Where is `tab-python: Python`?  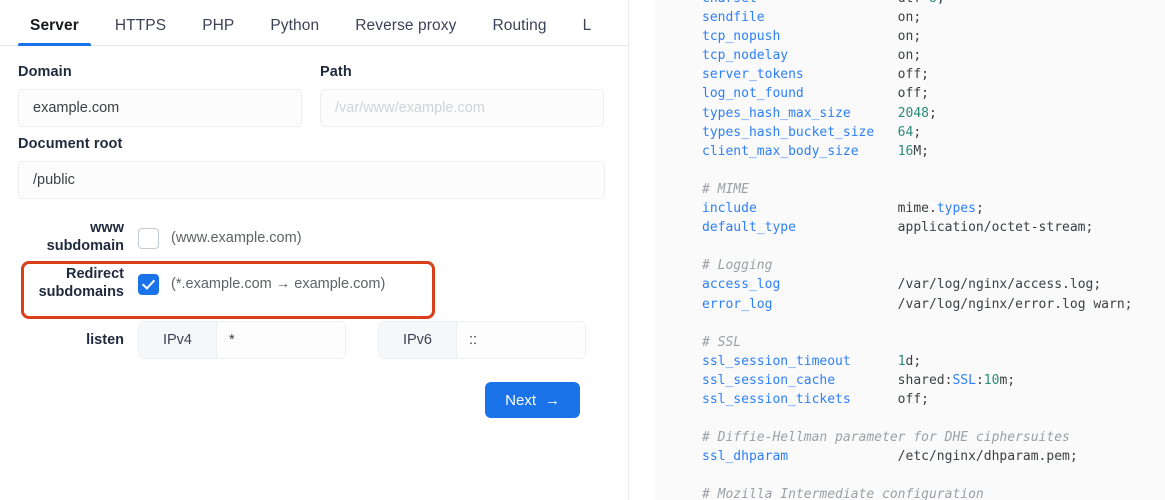
tab-python: Python is located at coordinates (294, 31).